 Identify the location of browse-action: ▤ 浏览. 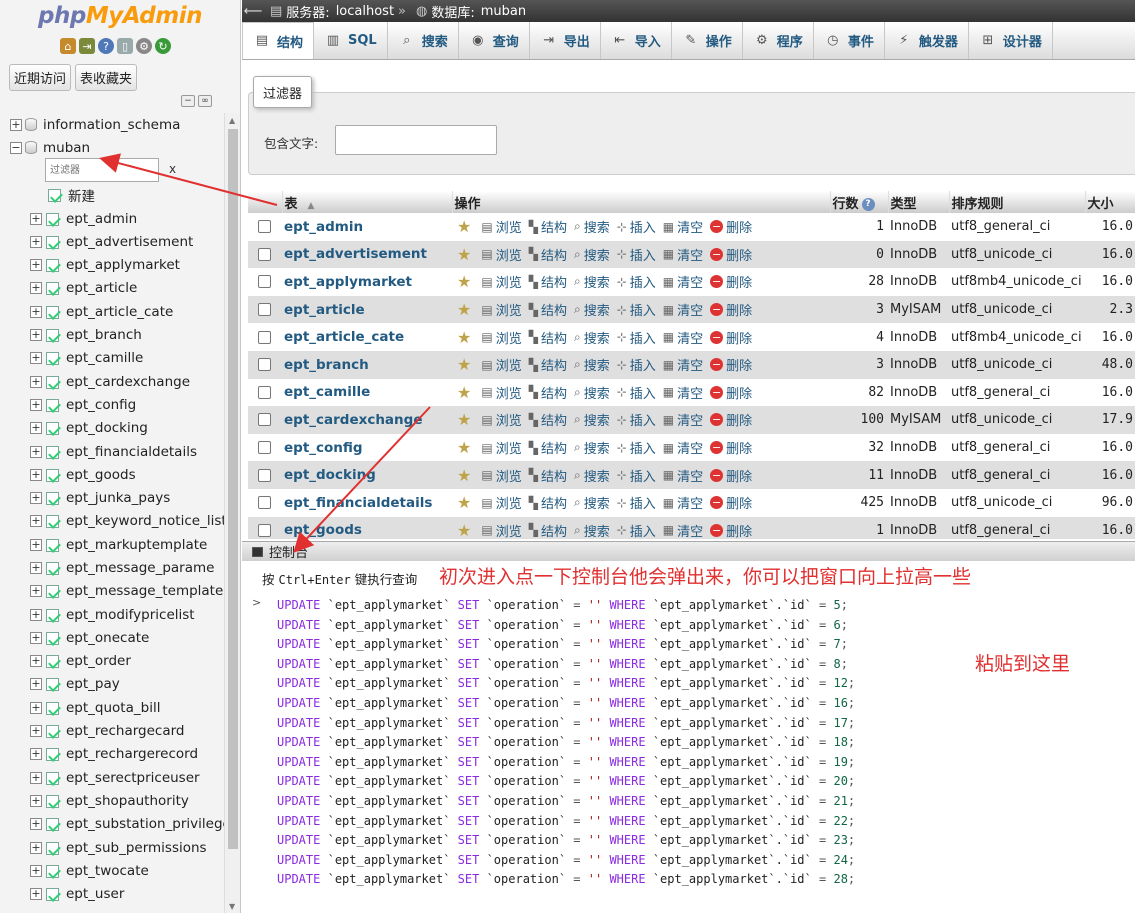
(501, 392).